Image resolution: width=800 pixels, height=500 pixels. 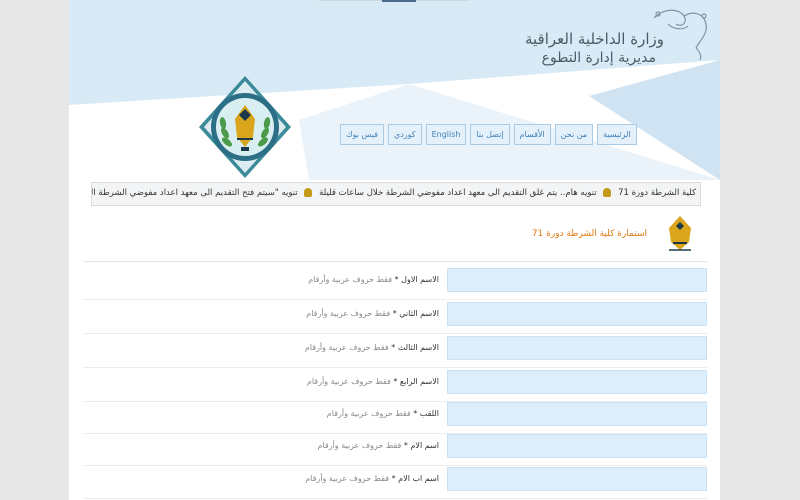 I want to click on label-text: الاسم الرابع, so click(x=419, y=381).